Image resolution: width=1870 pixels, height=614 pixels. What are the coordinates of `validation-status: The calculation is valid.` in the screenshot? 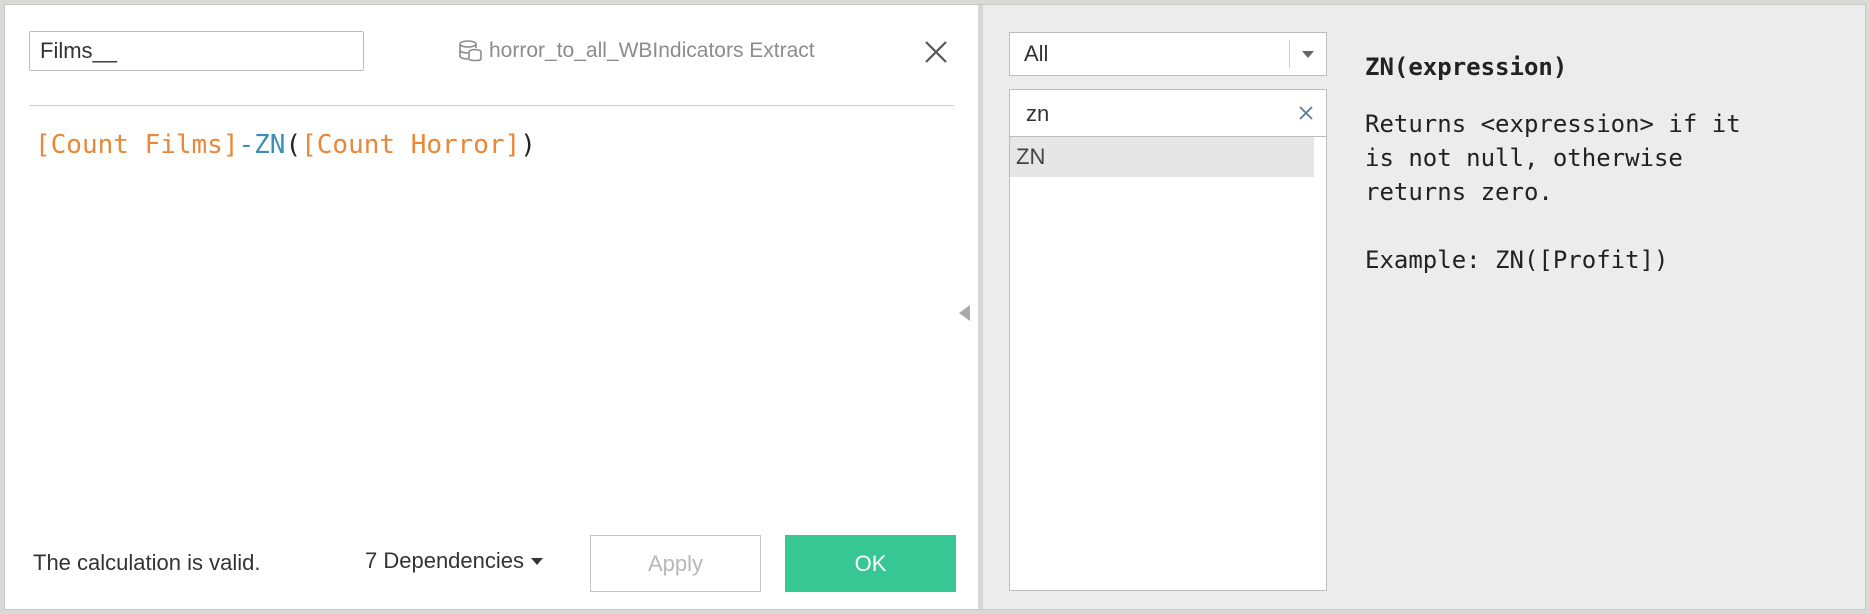 It's located at (147, 562).